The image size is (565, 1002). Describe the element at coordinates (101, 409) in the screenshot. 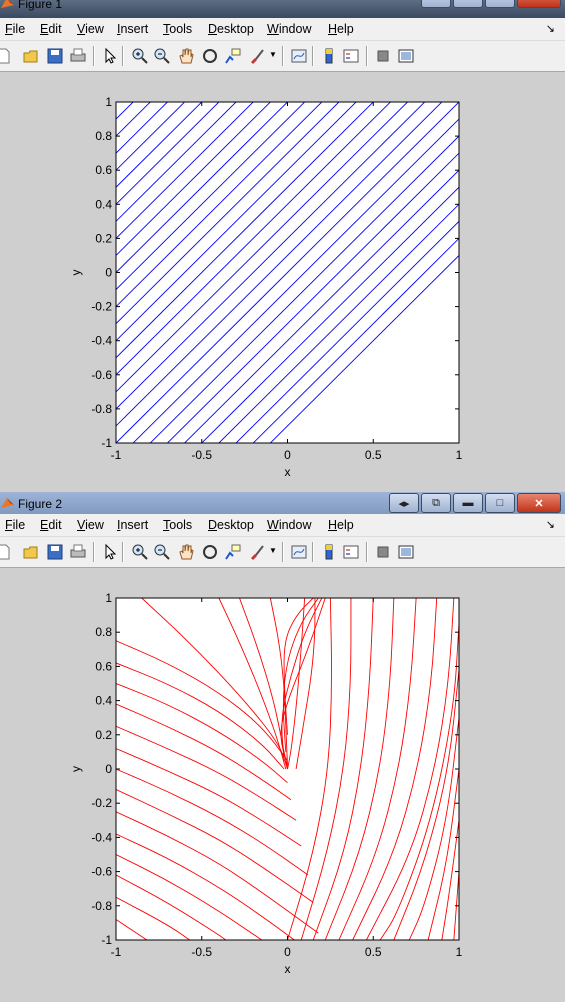

I see `y-tick-label: -0.8` at that location.